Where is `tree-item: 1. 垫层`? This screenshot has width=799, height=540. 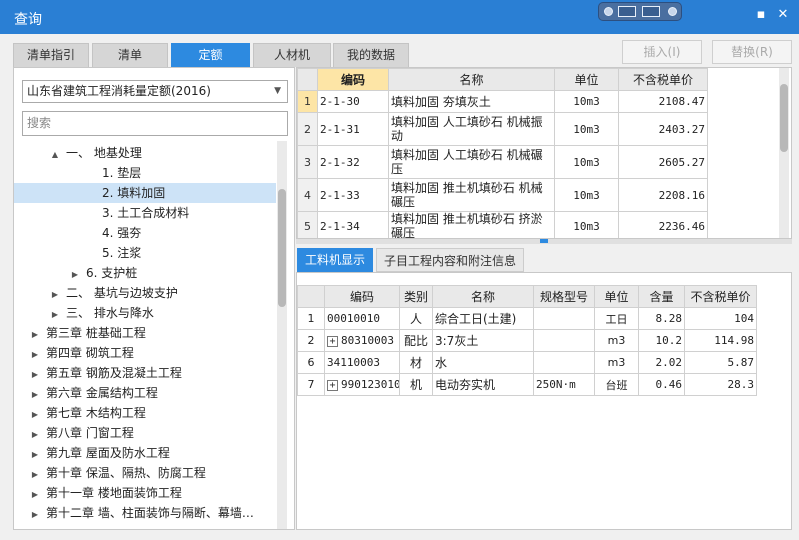 tree-item: 1. 垫层 is located at coordinates (145, 173).